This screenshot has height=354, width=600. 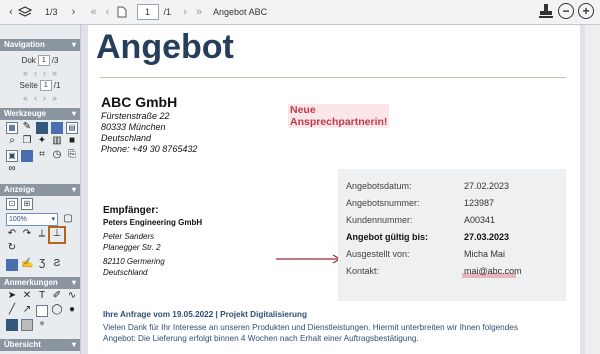 I want to click on sender-city: 80333 München, so click(x=133, y=127).